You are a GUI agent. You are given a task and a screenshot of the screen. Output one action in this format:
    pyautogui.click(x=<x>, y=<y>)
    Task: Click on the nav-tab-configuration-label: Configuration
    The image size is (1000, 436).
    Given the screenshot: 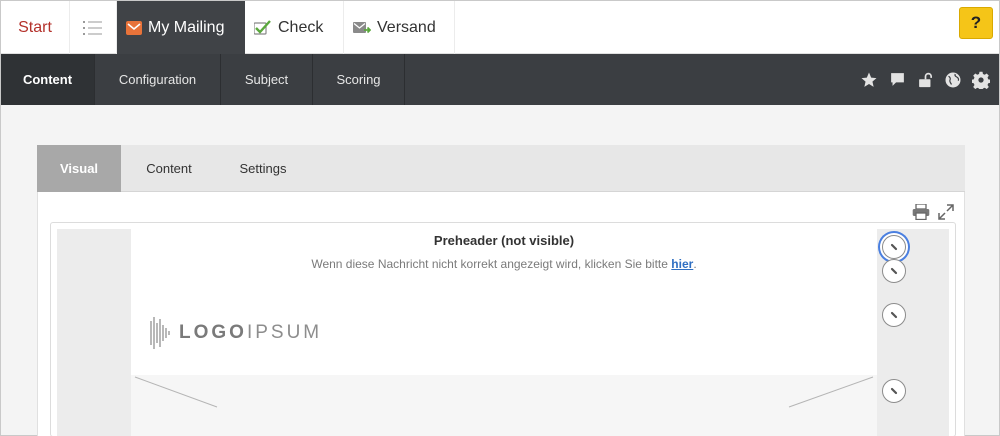 What is the action you would take?
    pyautogui.click(x=157, y=79)
    